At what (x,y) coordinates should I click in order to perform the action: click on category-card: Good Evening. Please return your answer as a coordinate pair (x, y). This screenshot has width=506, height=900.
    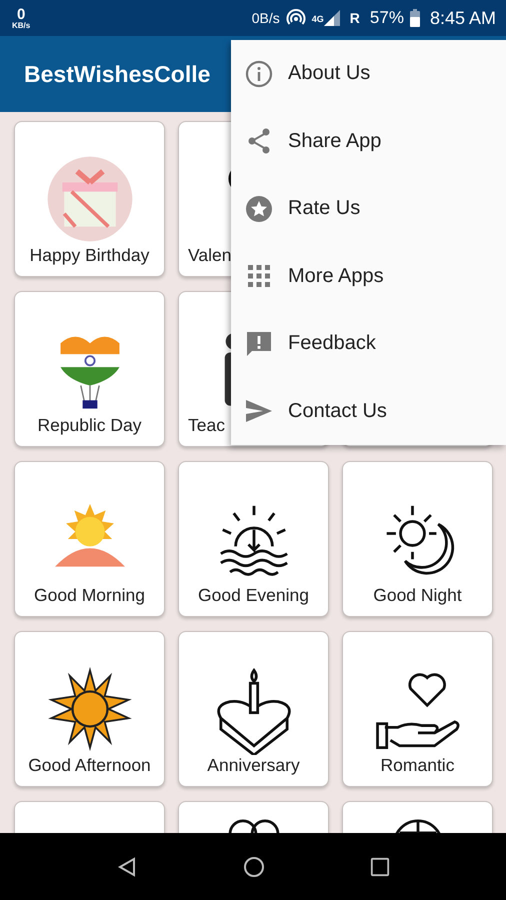
    Looking at the image, I should click on (253, 539).